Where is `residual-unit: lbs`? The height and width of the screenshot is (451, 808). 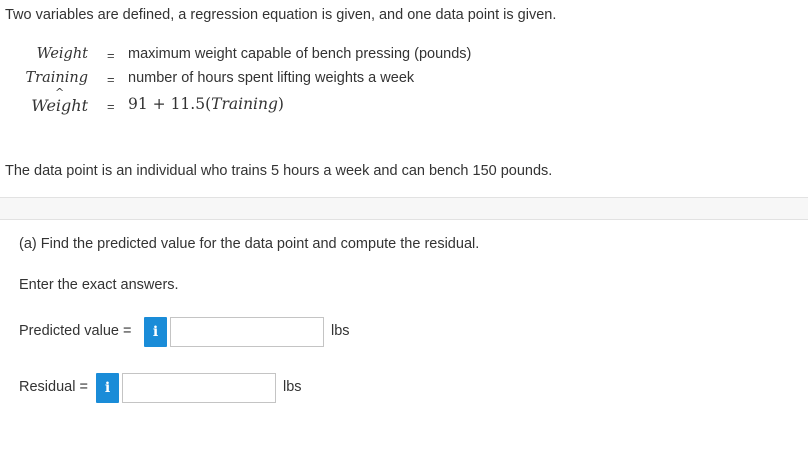
residual-unit: lbs is located at coordinates (292, 387).